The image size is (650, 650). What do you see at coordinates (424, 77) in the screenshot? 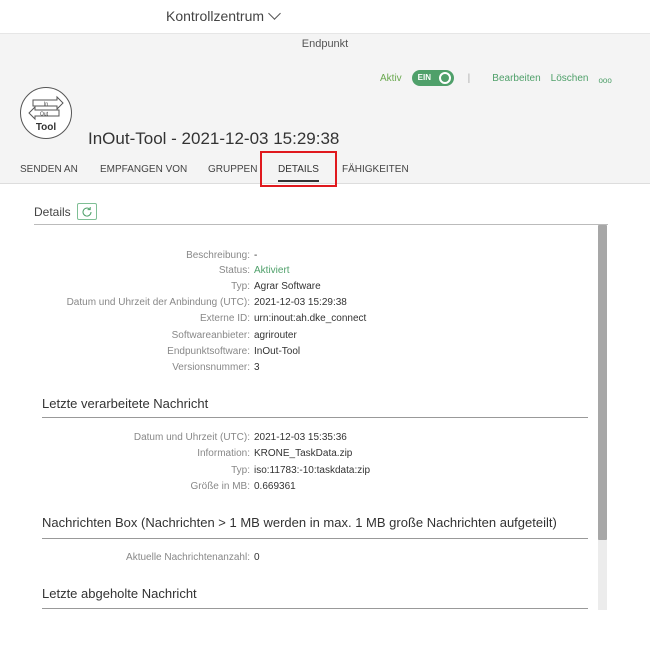
I see `toggle-label: EIN` at bounding box center [424, 77].